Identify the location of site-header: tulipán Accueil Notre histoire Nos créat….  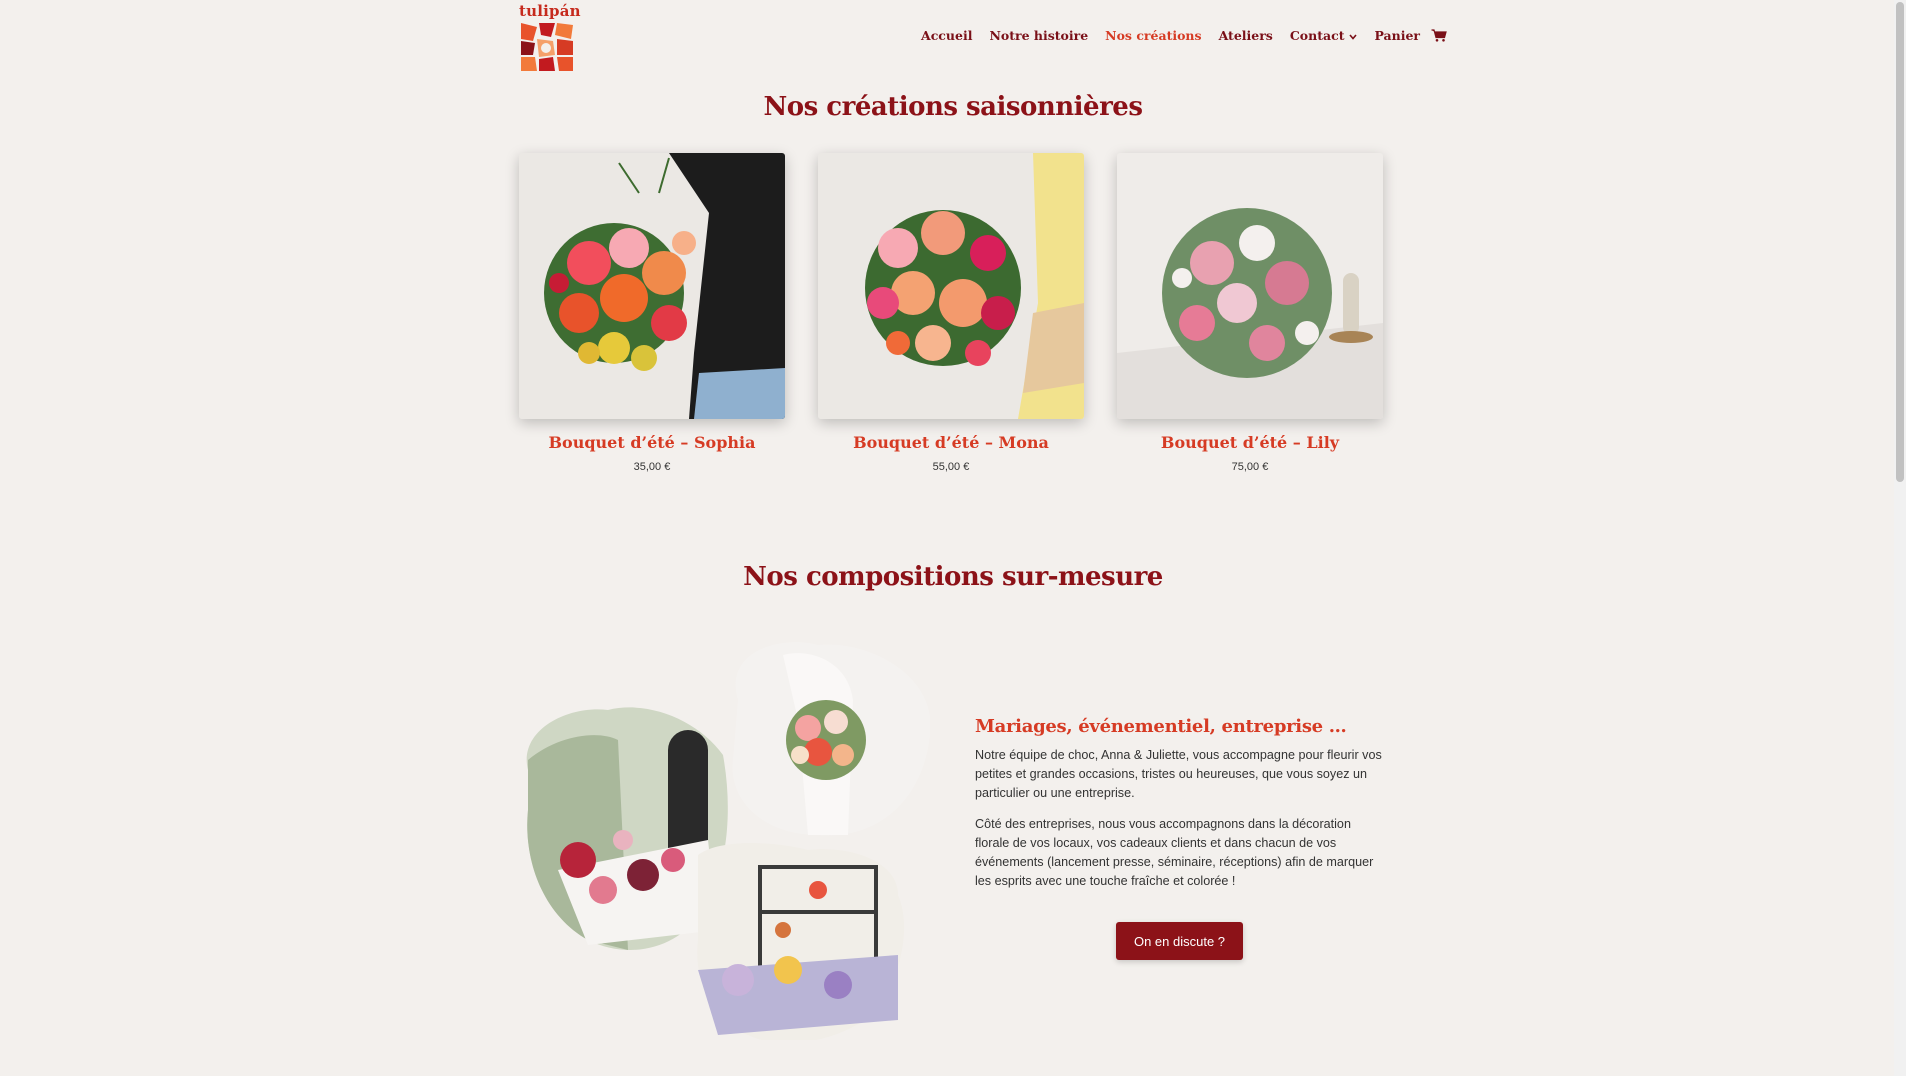
(953, 38).